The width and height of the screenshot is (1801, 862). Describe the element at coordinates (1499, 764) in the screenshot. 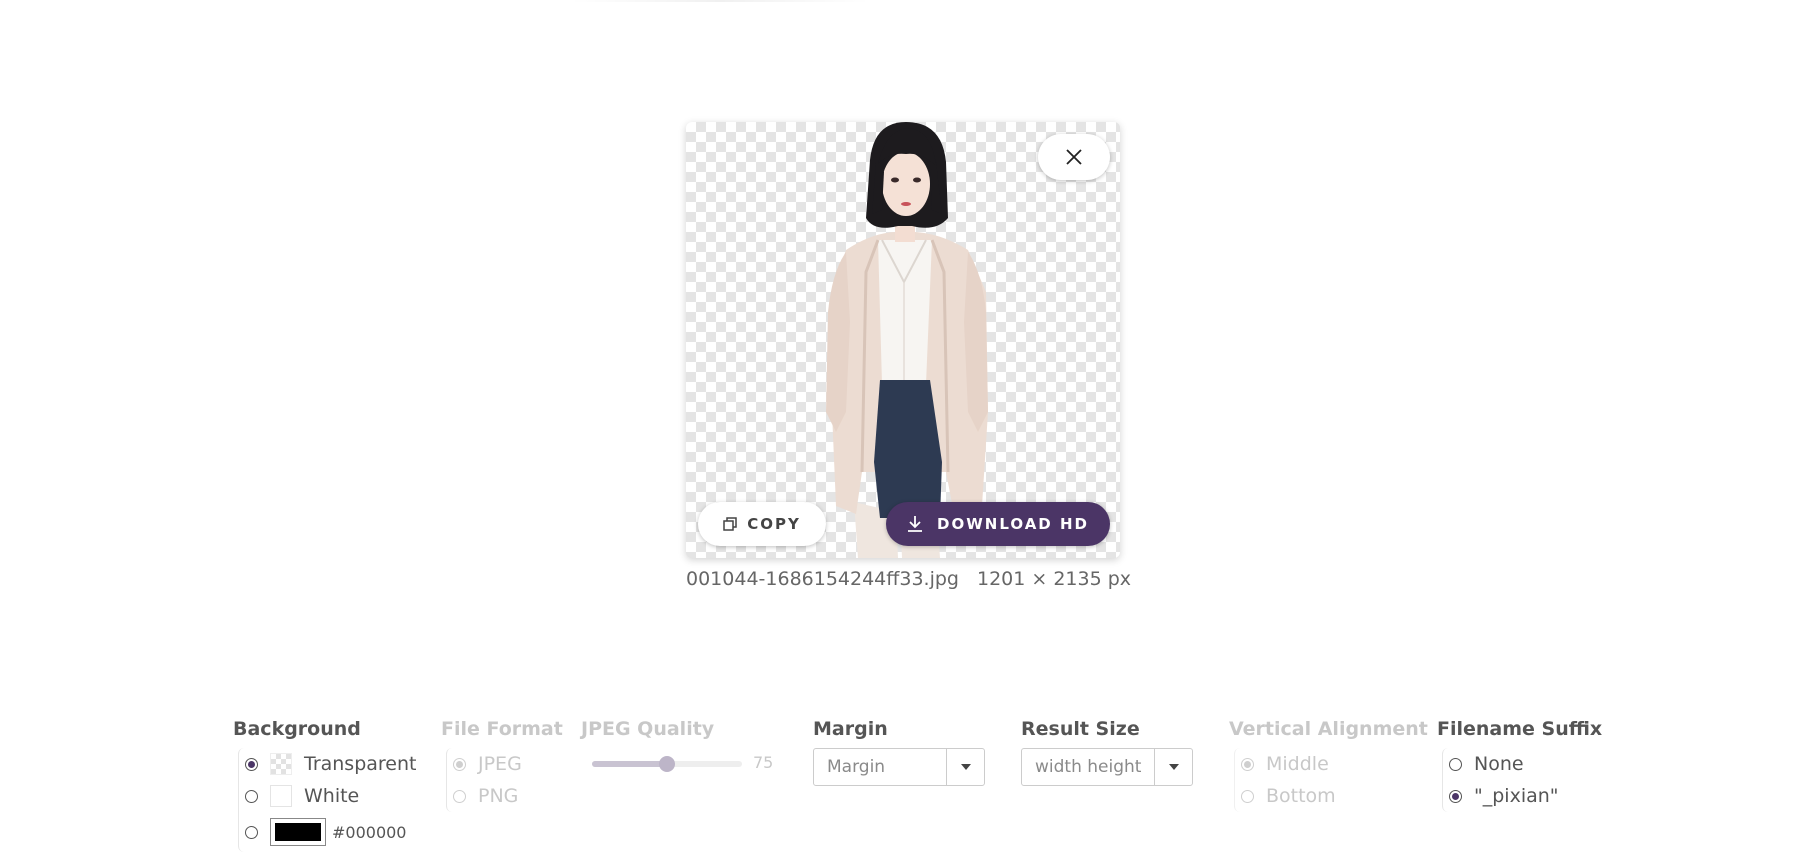

I see `option-label: None` at that location.